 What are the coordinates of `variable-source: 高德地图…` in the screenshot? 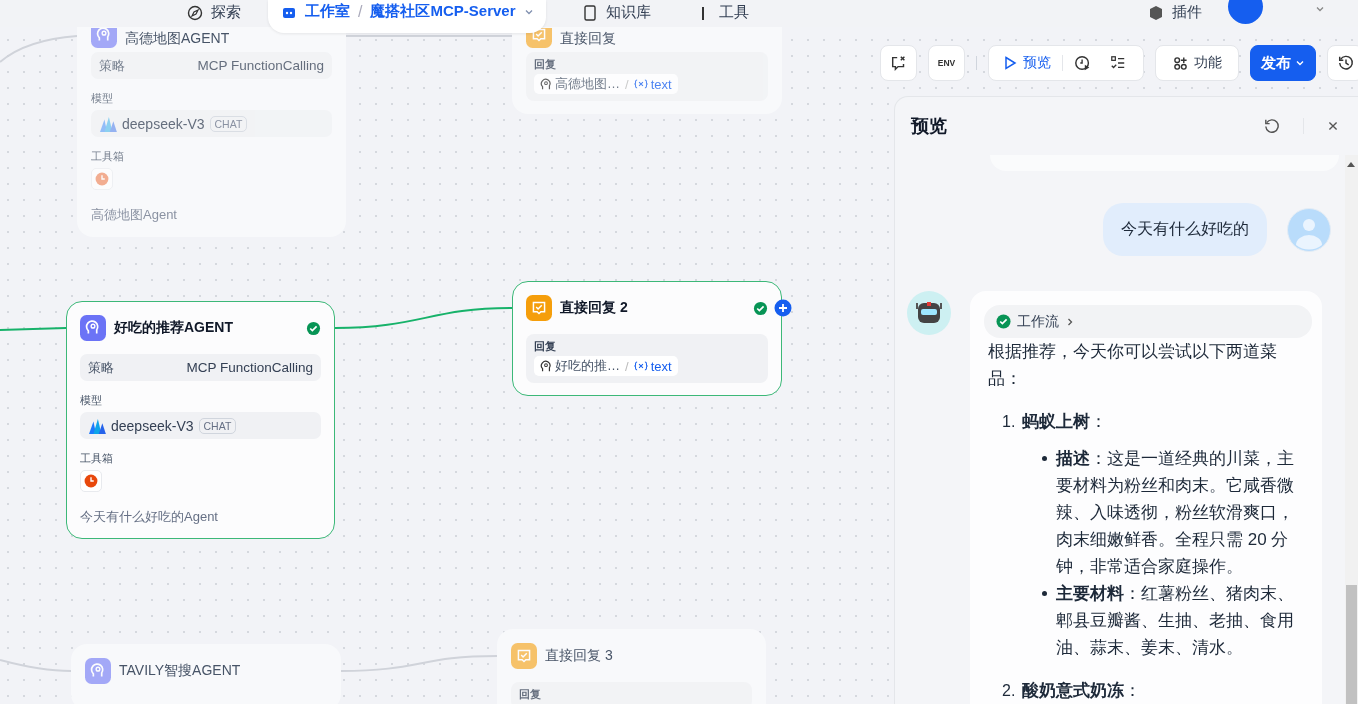 It's located at (587, 84).